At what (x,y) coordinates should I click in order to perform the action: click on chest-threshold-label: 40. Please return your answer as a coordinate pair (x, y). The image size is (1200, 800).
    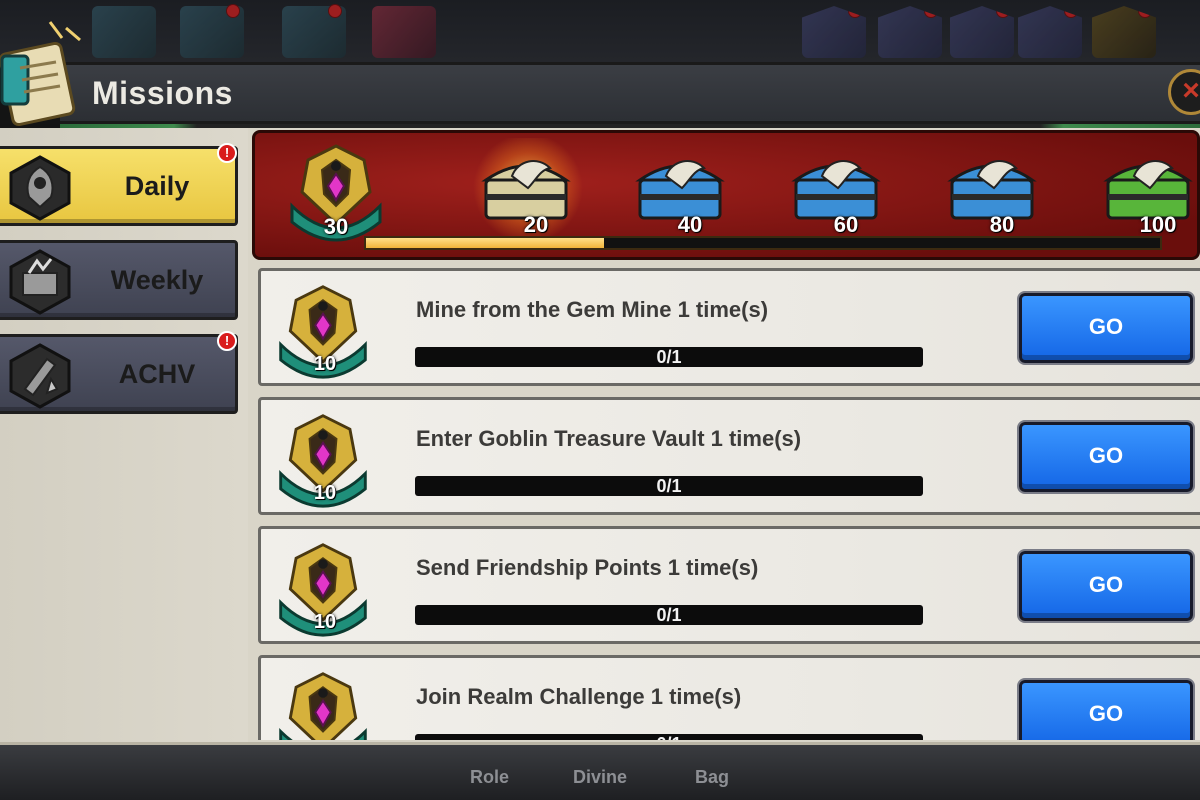
    Looking at the image, I should click on (690, 224).